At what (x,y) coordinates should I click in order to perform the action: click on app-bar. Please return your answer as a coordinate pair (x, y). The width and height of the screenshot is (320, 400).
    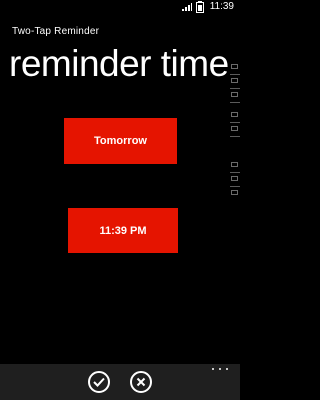
    Looking at the image, I should click on (120, 382).